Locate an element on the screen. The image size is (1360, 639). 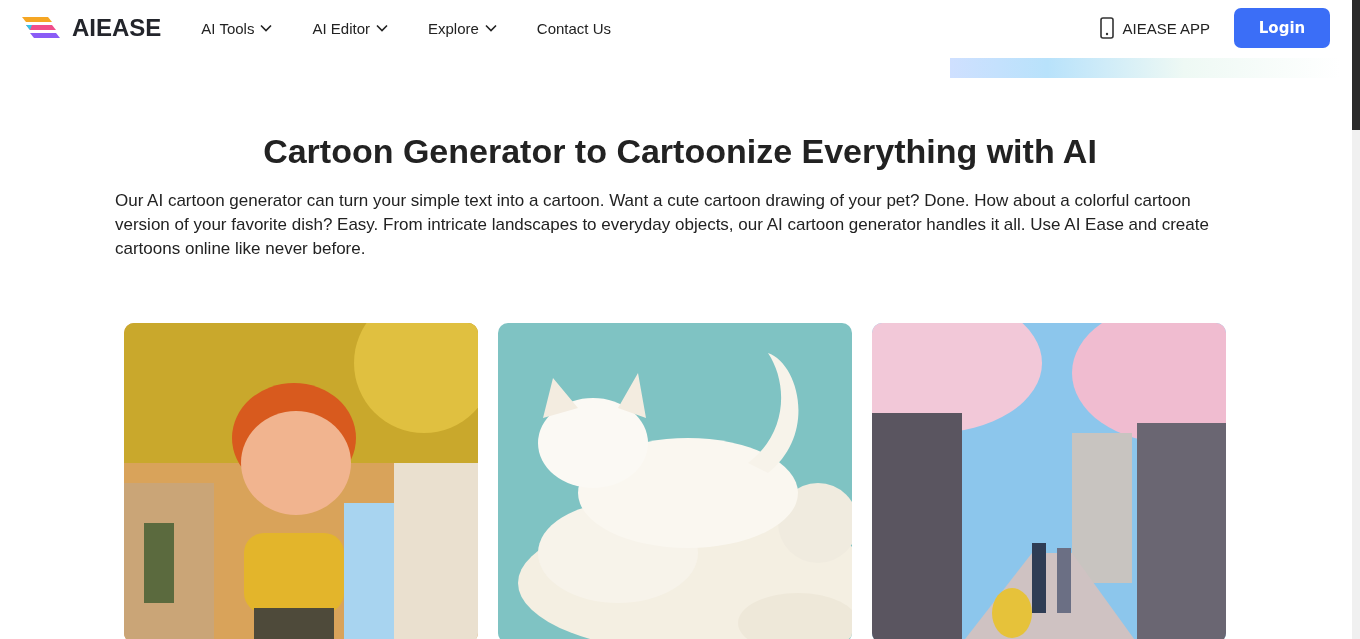
scrollbar is located at coordinates (1356, 319).